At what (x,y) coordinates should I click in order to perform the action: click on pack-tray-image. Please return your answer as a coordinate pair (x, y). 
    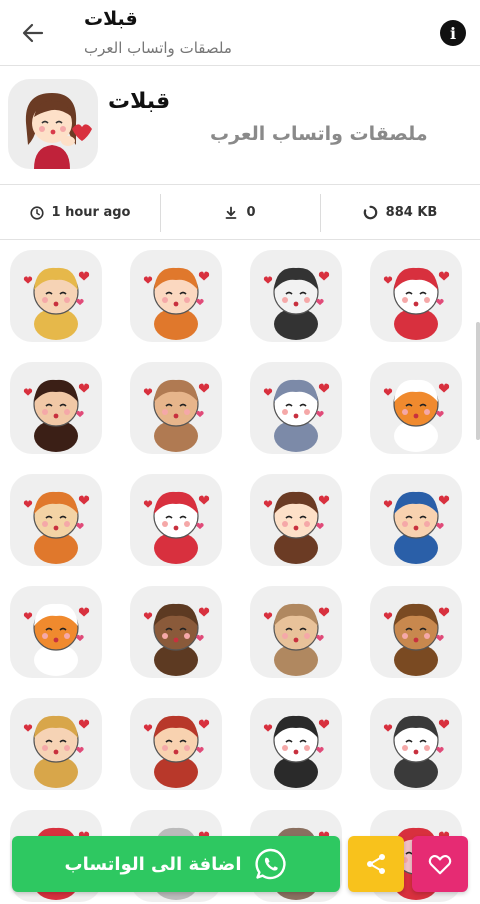
    Looking at the image, I should click on (53, 124).